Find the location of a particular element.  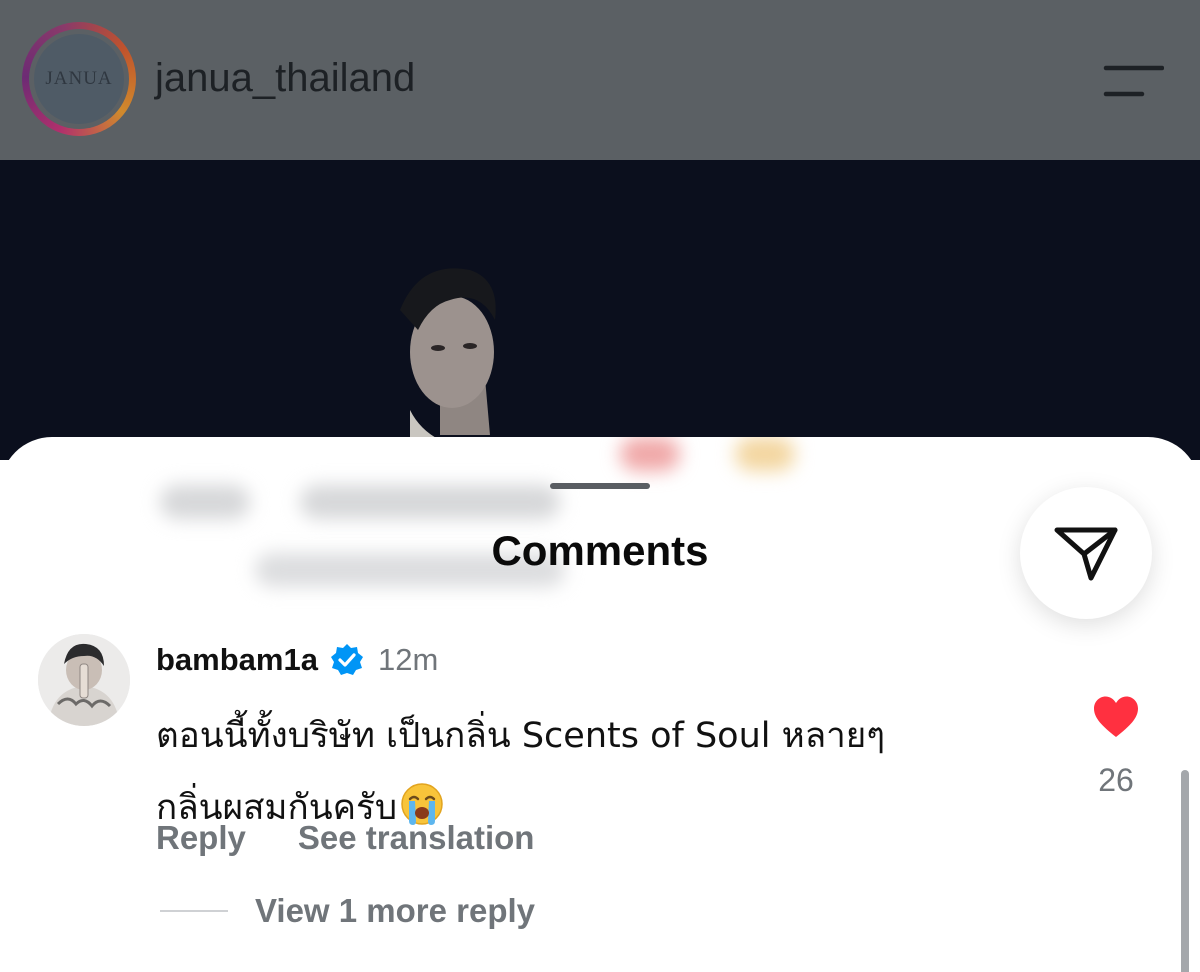

view-replies-button: View 1 more reply is located at coordinates (347, 911).